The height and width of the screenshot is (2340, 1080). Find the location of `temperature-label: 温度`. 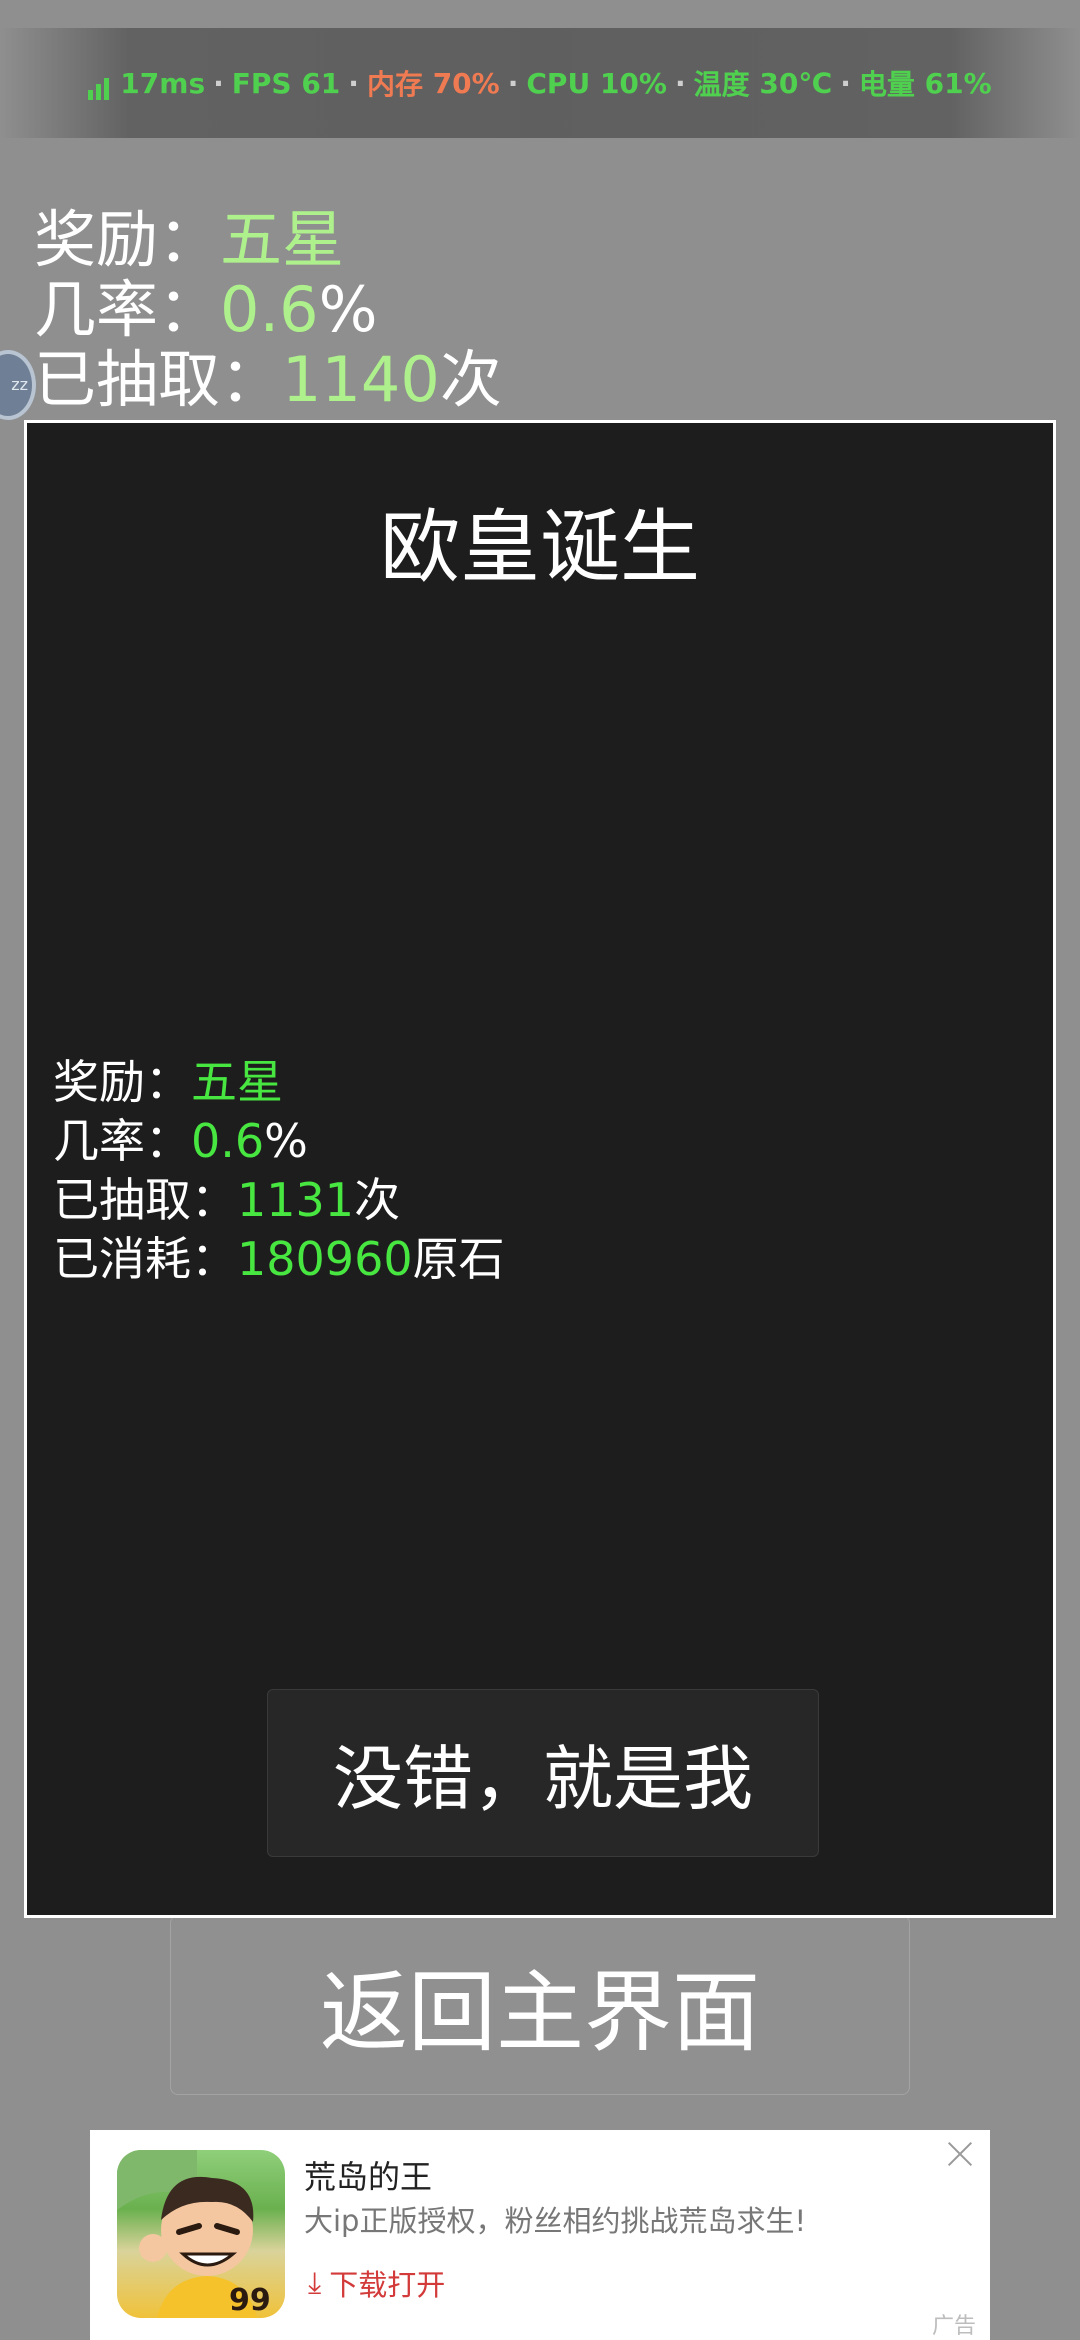

temperature-label: 温度 is located at coordinates (721, 84).